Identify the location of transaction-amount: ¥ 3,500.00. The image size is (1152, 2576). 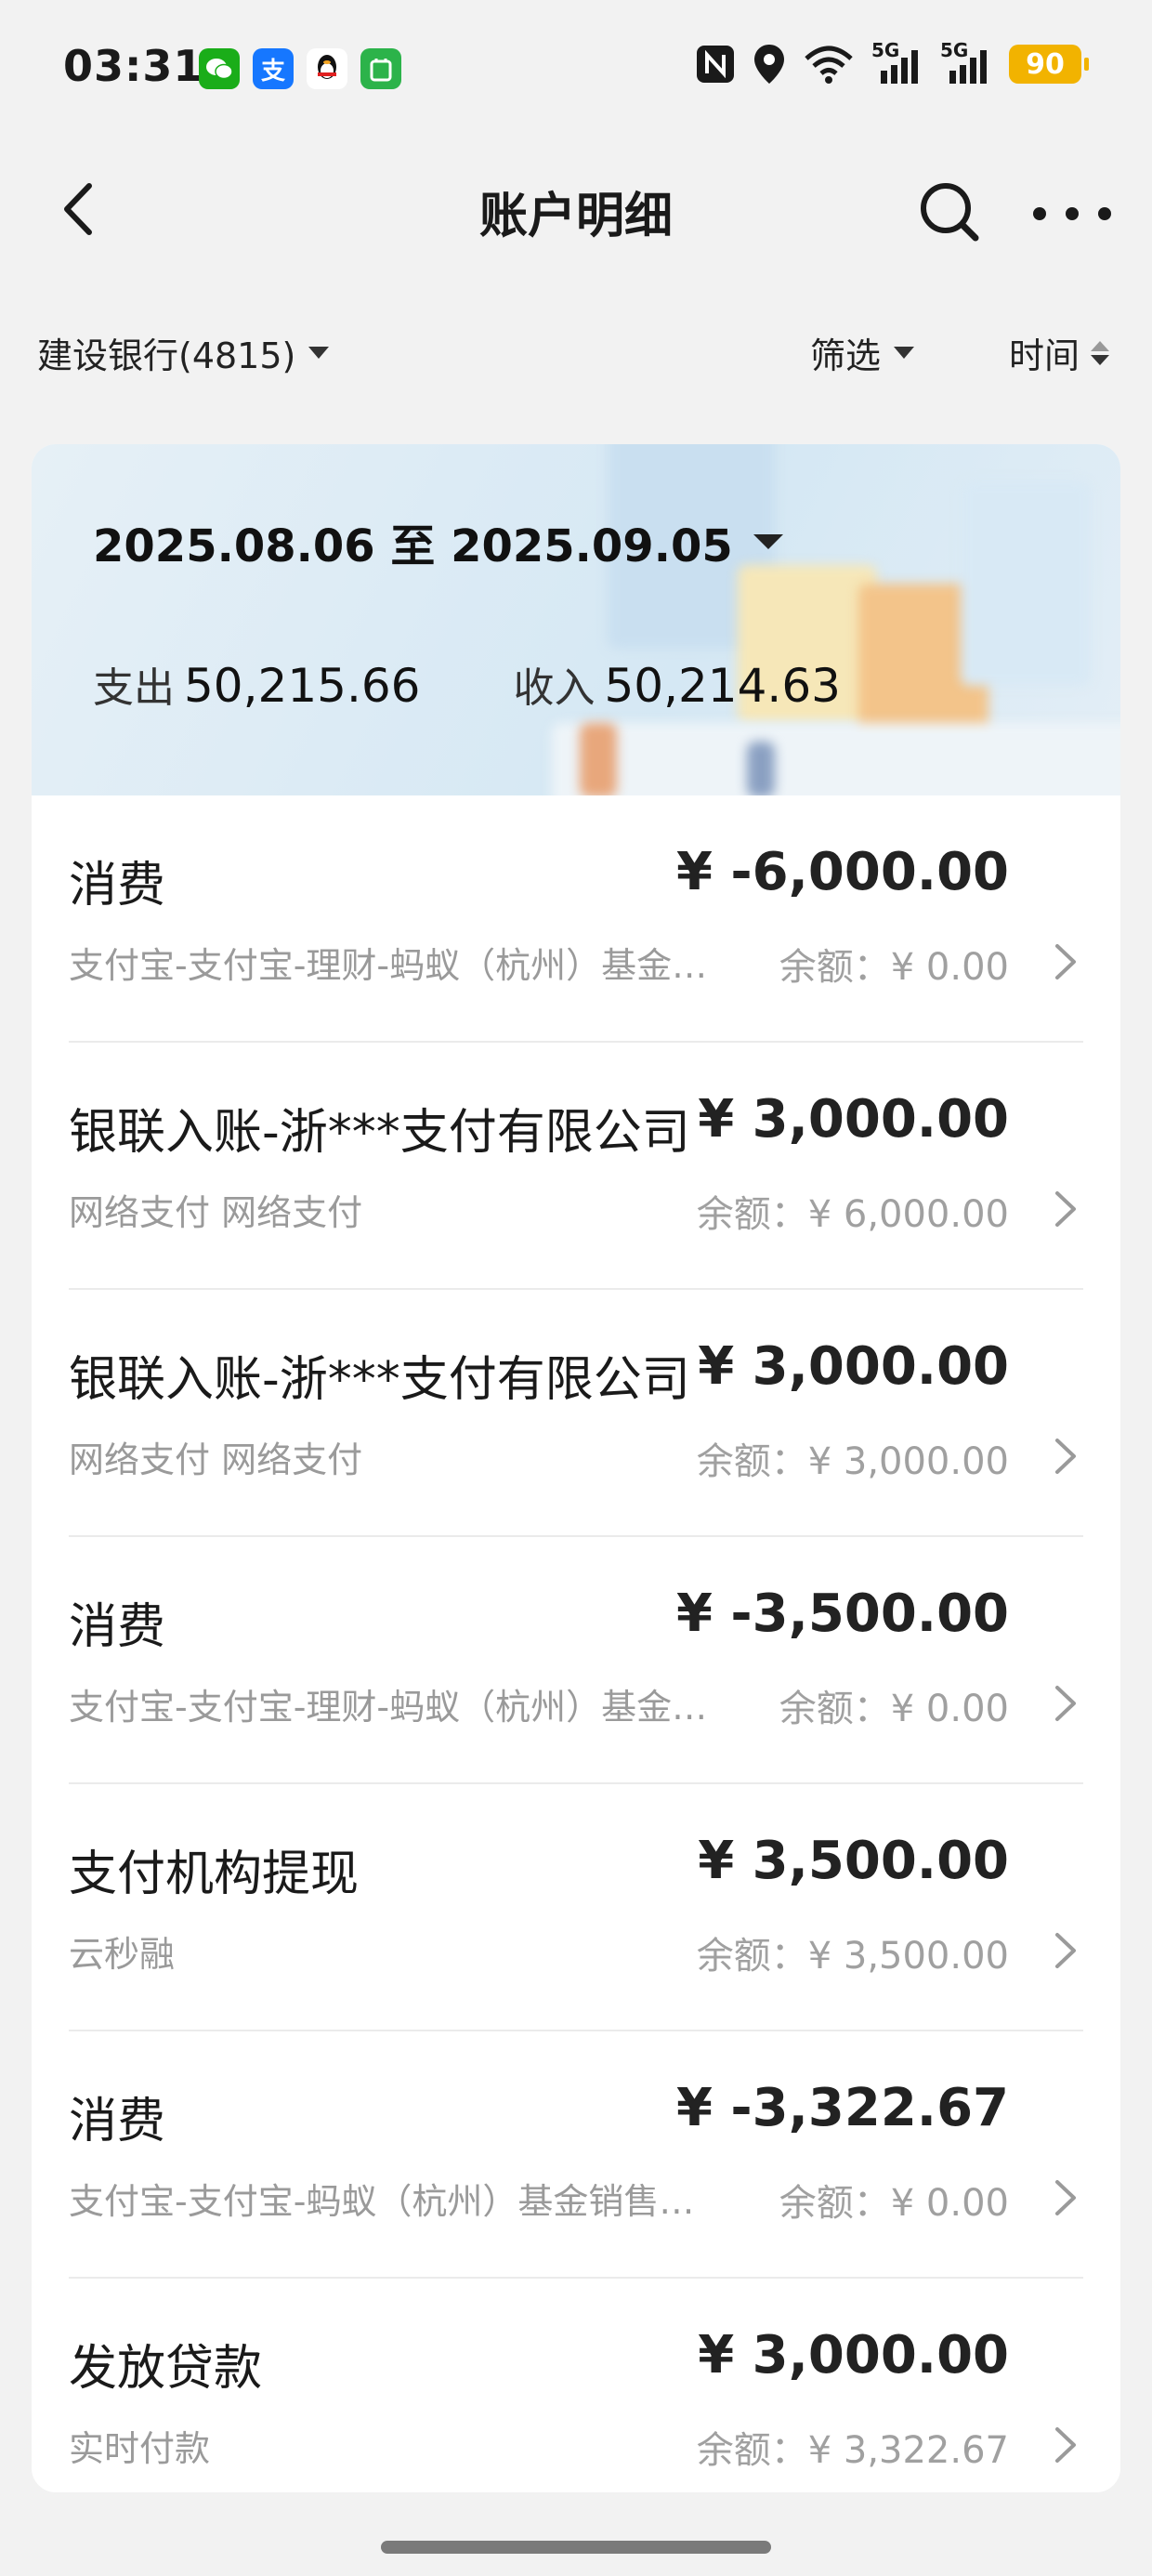
(853, 1861).